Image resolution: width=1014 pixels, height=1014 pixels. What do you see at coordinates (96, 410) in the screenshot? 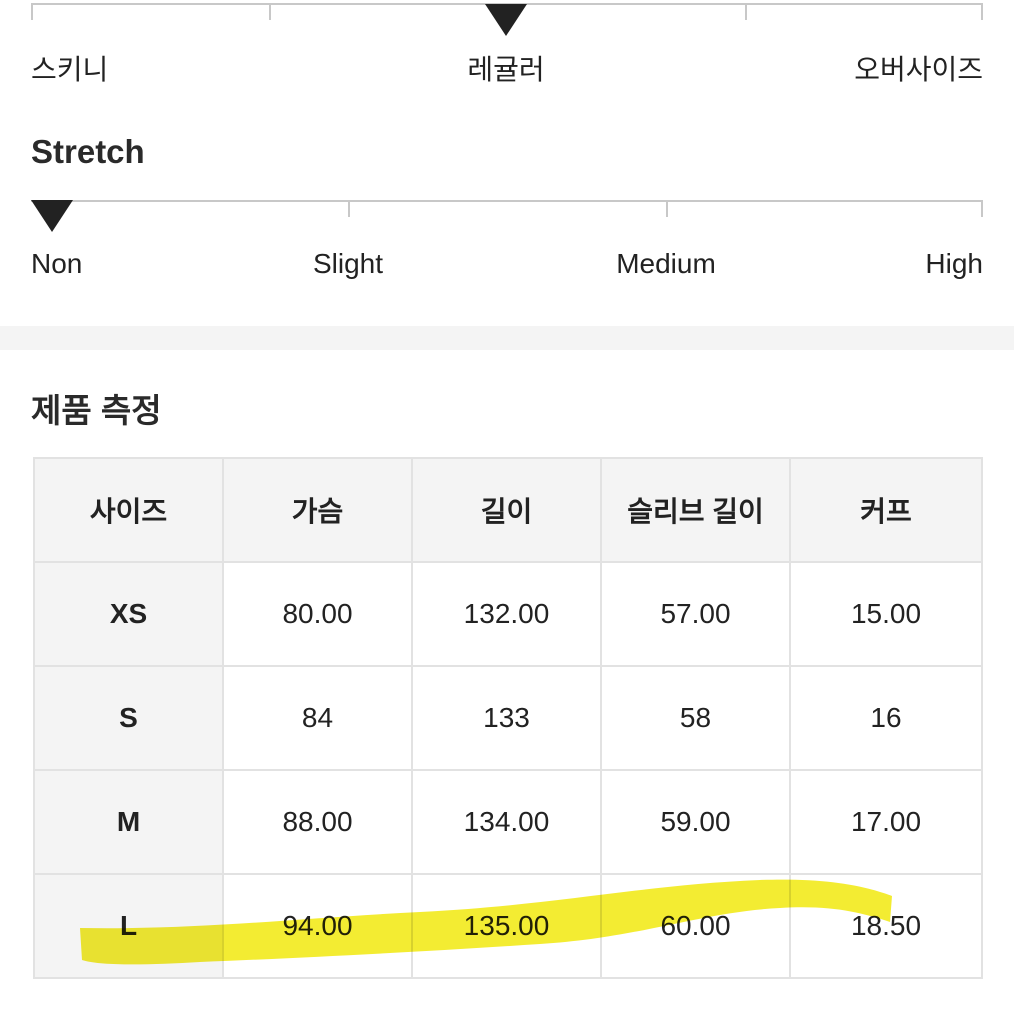
I see `measurements-title: 제품 측정` at bounding box center [96, 410].